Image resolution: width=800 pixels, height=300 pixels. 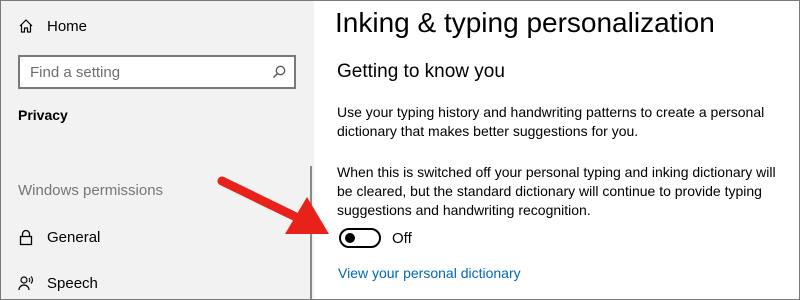 I want to click on personalization-toggle, so click(x=360, y=238).